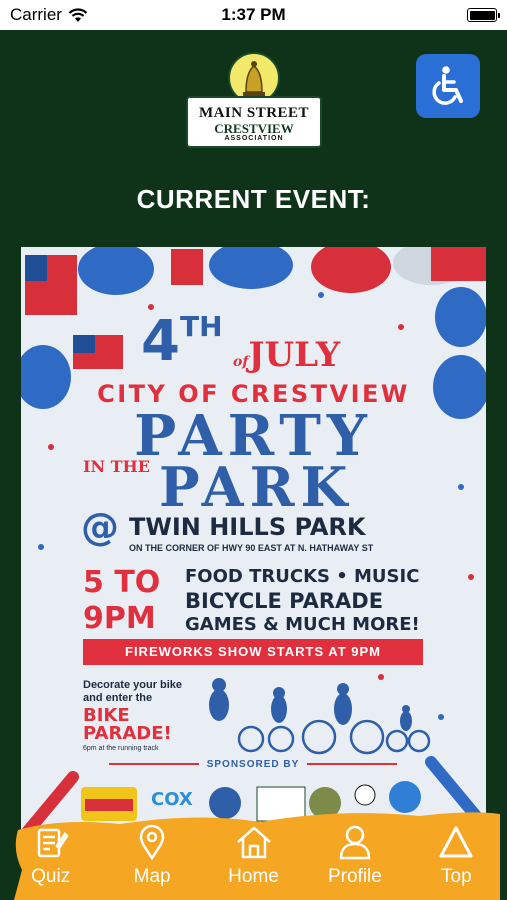 The height and width of the screenshot is (900, 507). What do you see at coordinates (51, 842) in the screenshot?
I see `quiz-icon` at bounding box center [51, 842].